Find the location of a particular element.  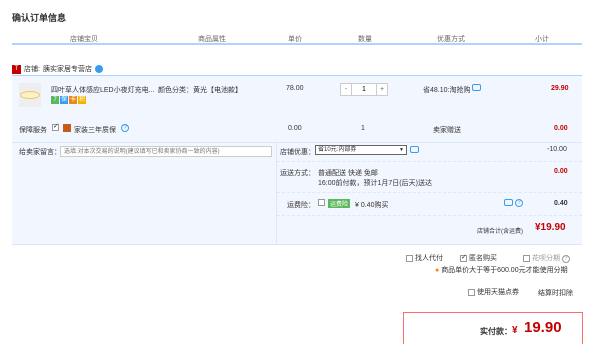

qty-decrease-button: - is located at coordinates (346, 89).